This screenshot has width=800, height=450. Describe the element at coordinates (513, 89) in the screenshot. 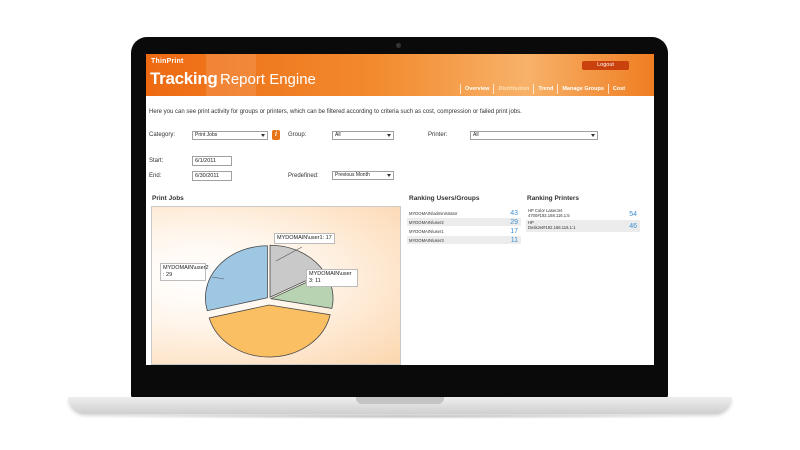

I see `nav-distribution: Distribution` at that location.